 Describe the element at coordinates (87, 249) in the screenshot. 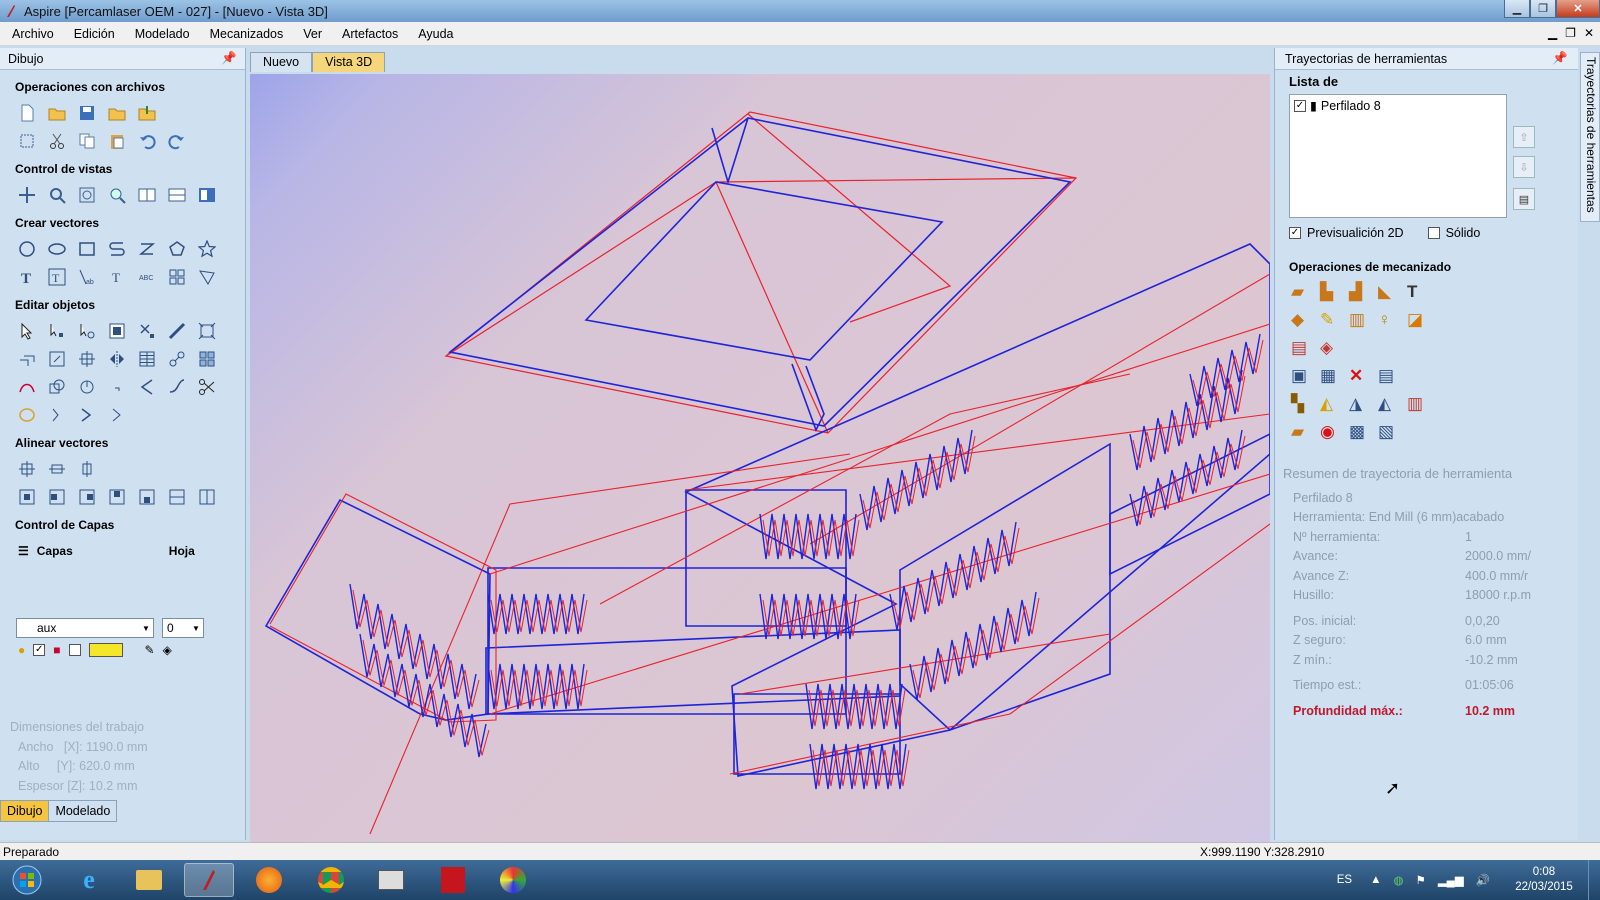

I see `rectangle-tool-icon` at that location.